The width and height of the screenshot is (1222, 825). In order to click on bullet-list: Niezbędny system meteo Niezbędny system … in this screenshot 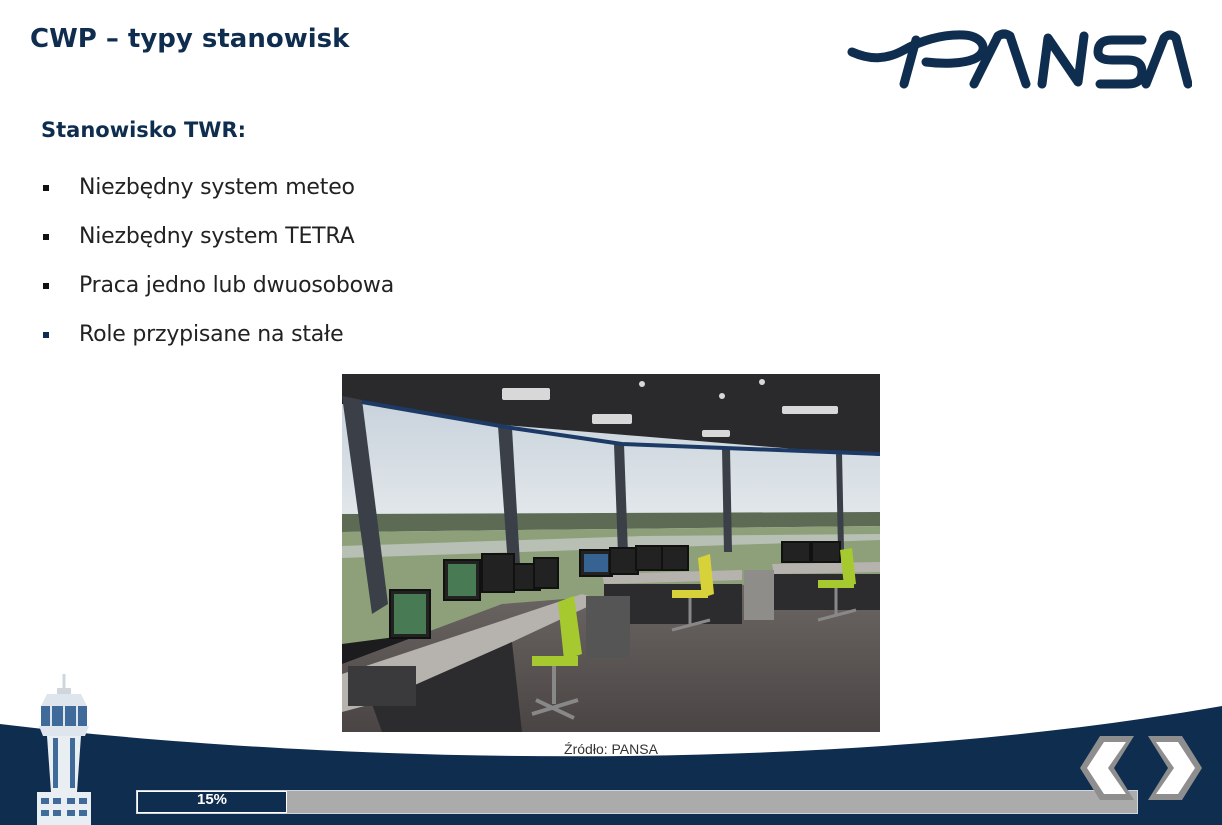, I will do `click(217, 261)`.